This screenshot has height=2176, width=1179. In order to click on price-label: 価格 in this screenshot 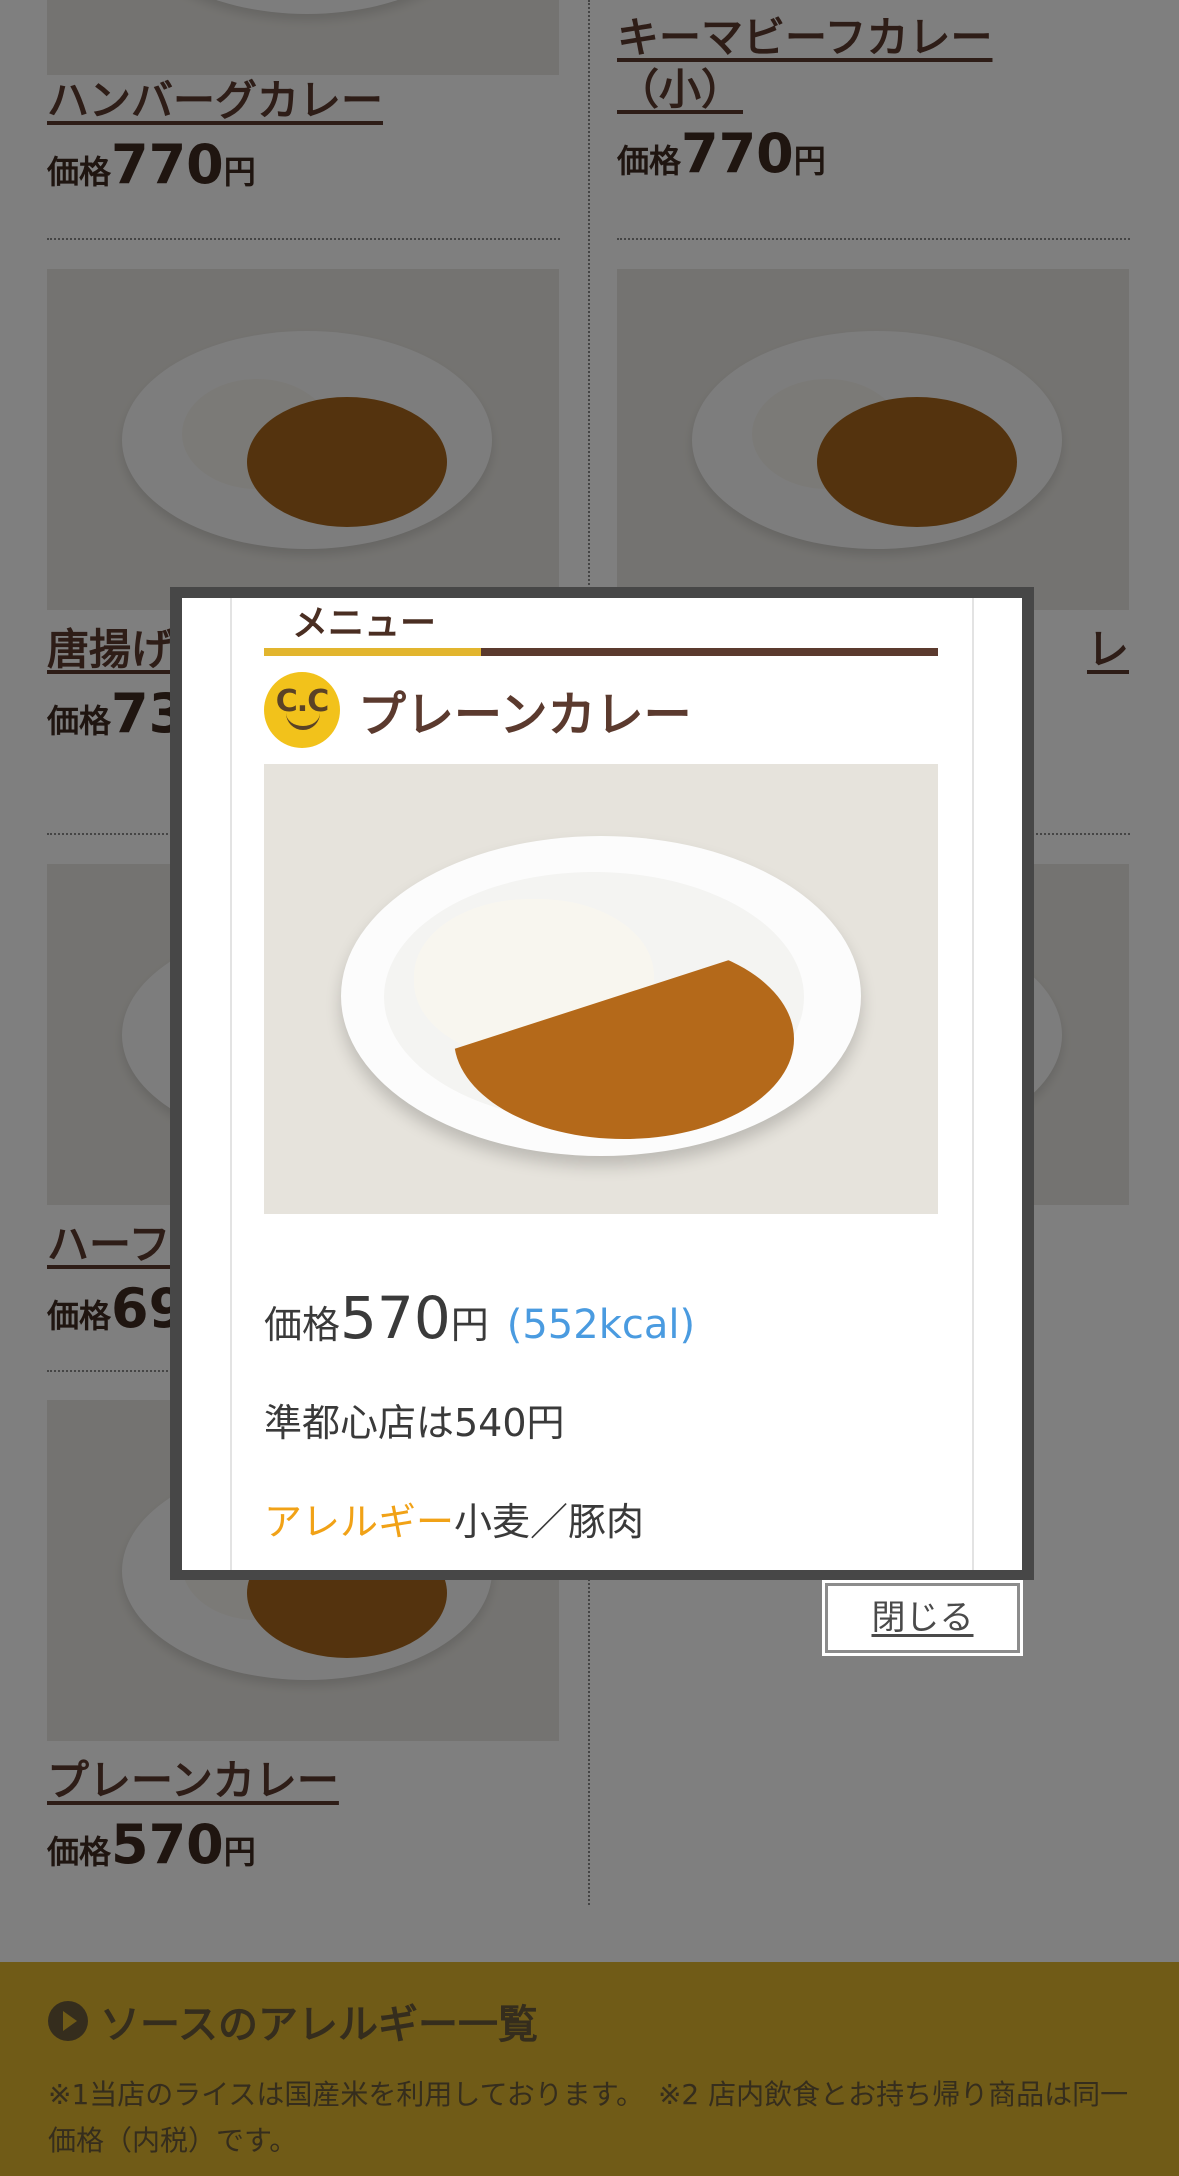, I will do `click(302, 1325)`.